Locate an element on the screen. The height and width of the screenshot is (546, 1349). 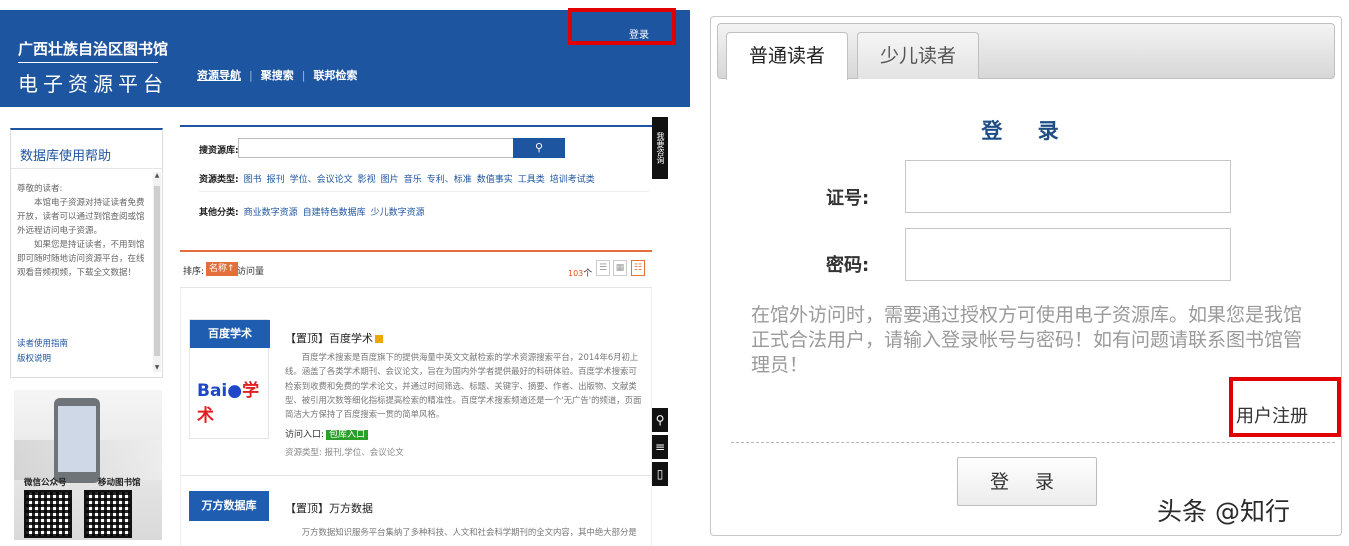
search-label: 搜资源库: is located at coordinates (219, 151).